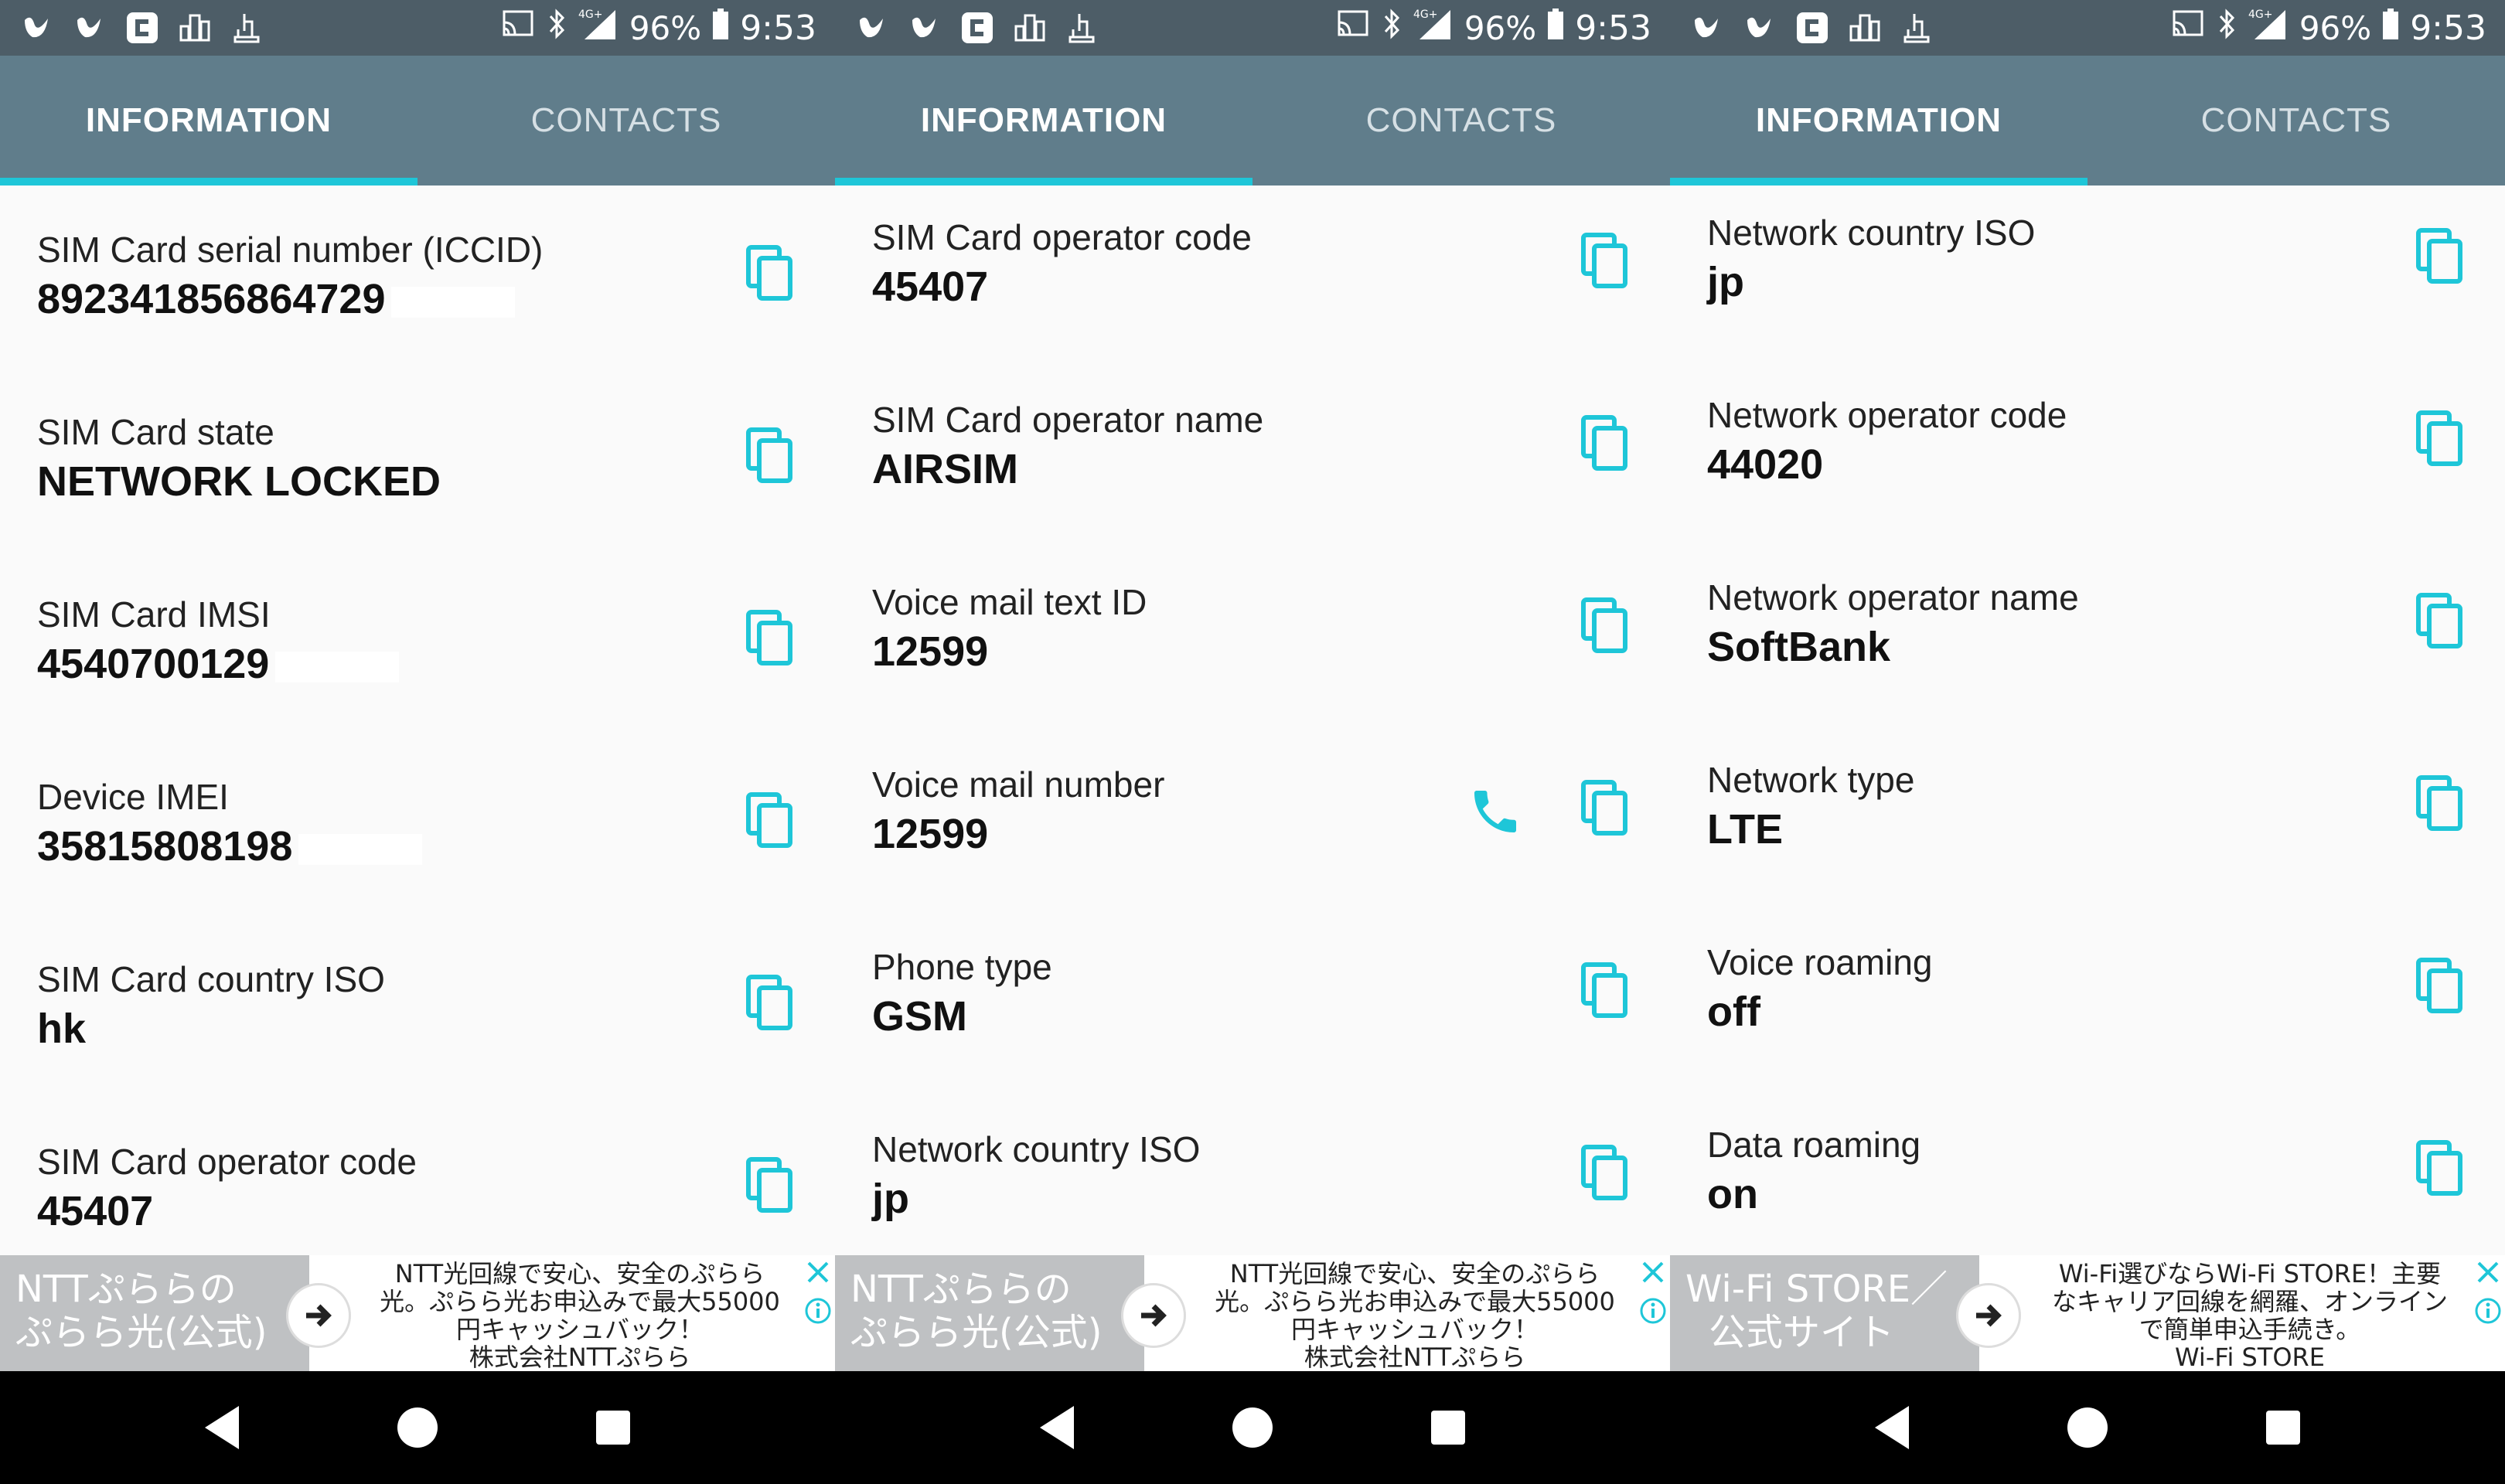  I want to click on ad-body-line1: Wi-Fi選びならWi-Fi STORE！主要, so click(2250, 1273).